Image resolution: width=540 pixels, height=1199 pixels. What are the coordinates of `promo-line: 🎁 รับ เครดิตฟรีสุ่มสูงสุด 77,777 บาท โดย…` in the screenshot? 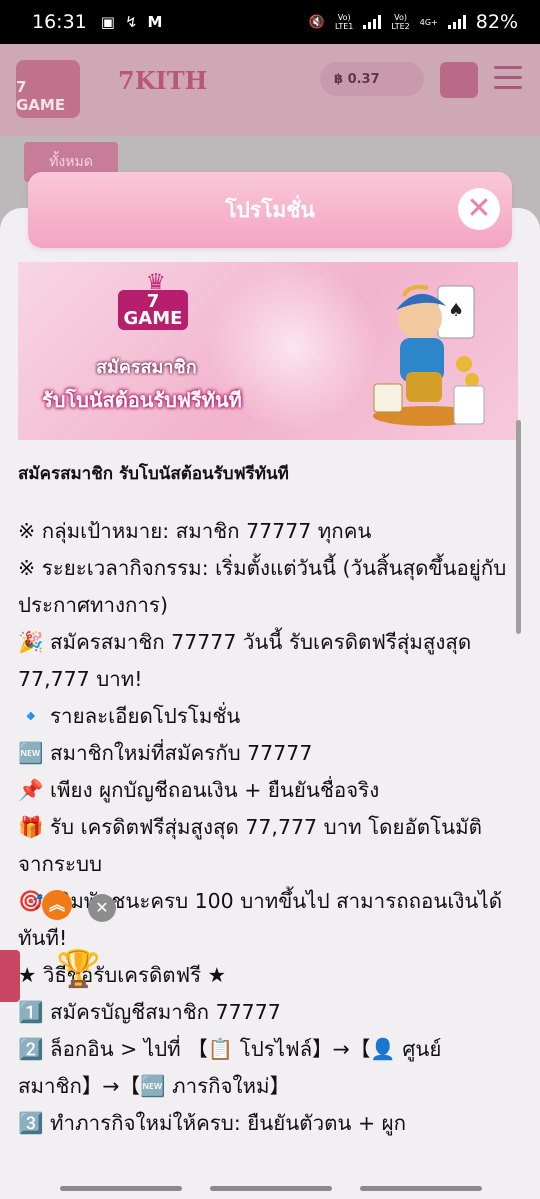 It's located at (250, 845).